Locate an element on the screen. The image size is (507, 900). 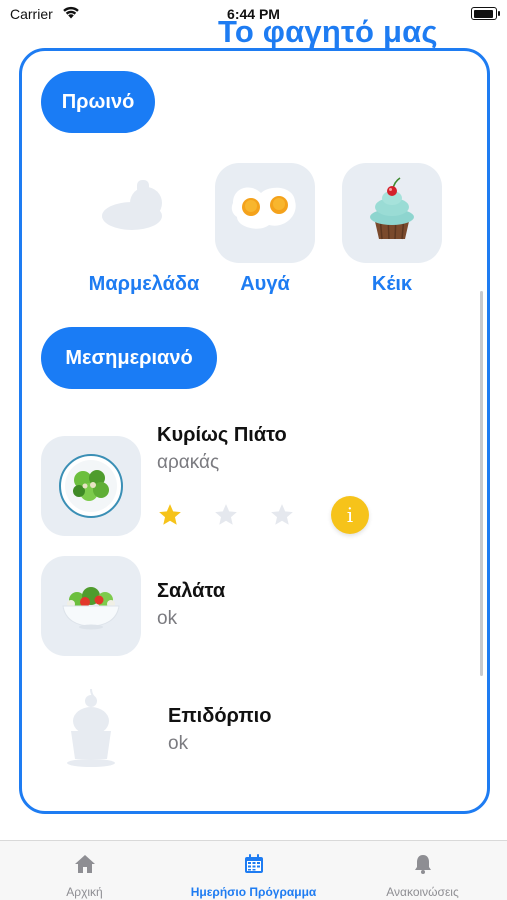
meal-title: Επιδόρπιο is located at coordinates (220, 716).